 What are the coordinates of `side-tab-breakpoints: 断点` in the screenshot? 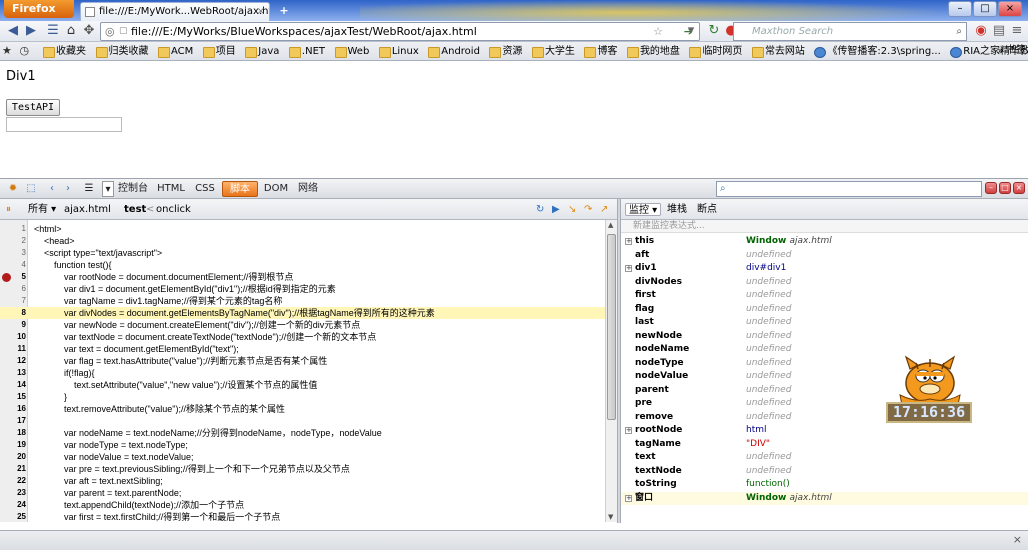 It's located at (707, 209).